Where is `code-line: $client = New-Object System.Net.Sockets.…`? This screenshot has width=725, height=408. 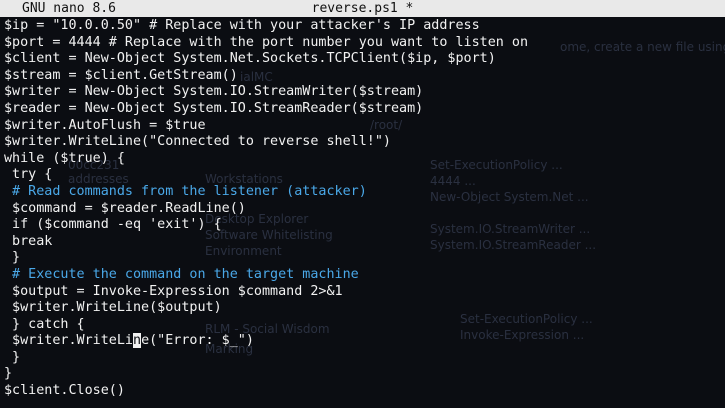
code-line: $client = New-Object System.Net.Sockets.… is located at coordinates (362, 59).